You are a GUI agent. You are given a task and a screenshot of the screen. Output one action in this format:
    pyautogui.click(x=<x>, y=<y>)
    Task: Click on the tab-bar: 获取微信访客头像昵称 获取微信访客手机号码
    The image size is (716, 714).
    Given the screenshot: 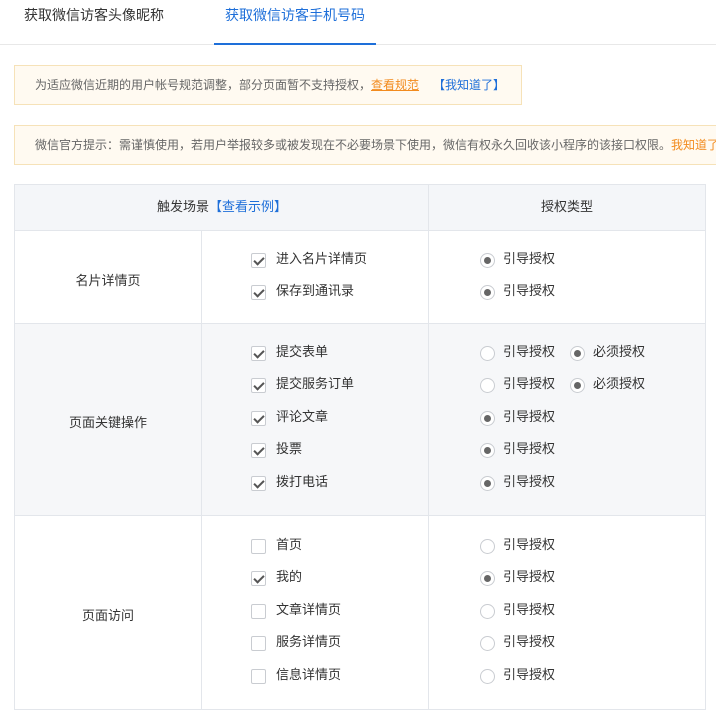 What is the action you would take?
    pyautogui.click(x=358, y=22)
    